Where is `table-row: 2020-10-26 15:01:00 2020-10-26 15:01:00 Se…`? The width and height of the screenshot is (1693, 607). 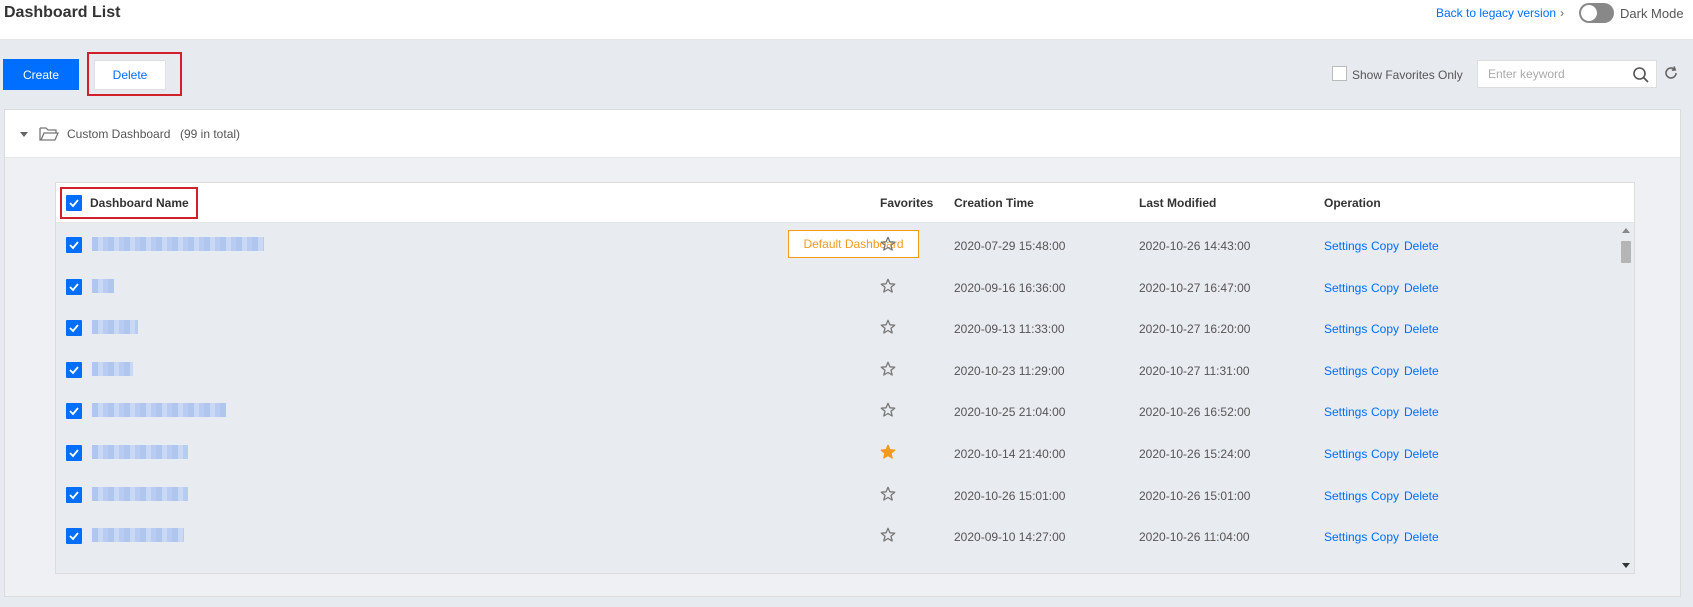 table-row: 2020-10-26 15:01:00 2020-10-26 15:01:00 Se… is located at coordinates (836, 495).